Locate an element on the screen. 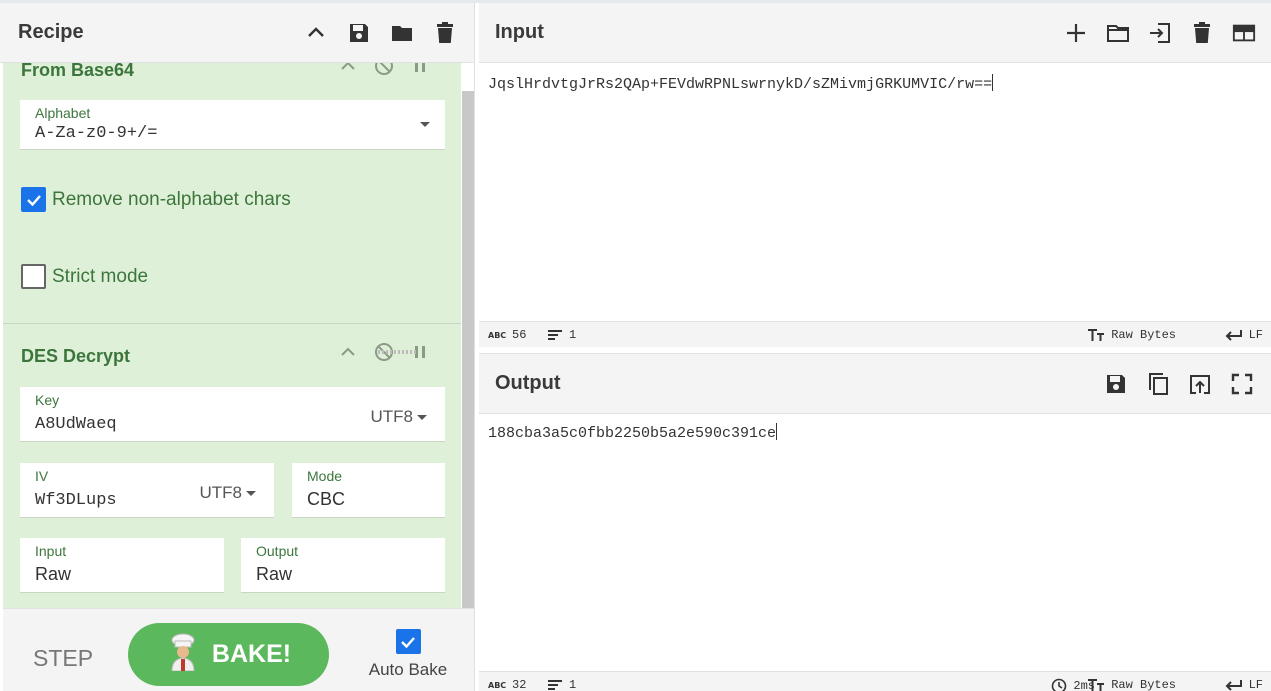 The image size is (1271, 691). strict-mode-checkbox: Strict mode is located at coordinates (84, 276).